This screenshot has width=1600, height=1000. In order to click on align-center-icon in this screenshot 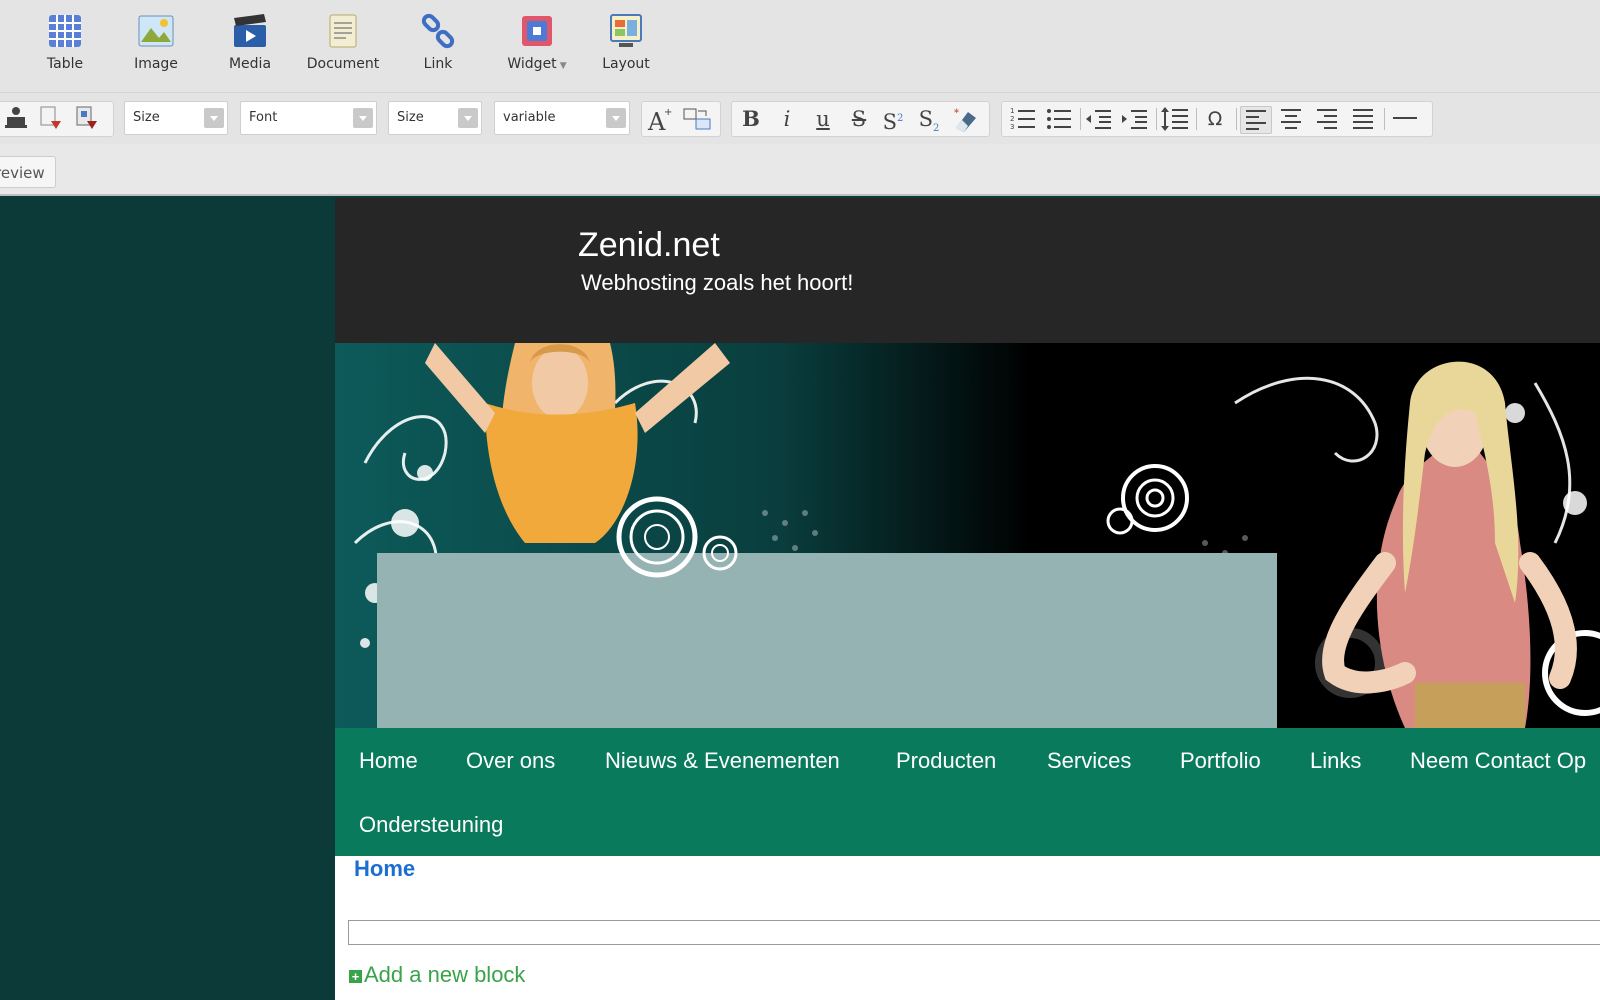, I will do `click(1291, 119)`.